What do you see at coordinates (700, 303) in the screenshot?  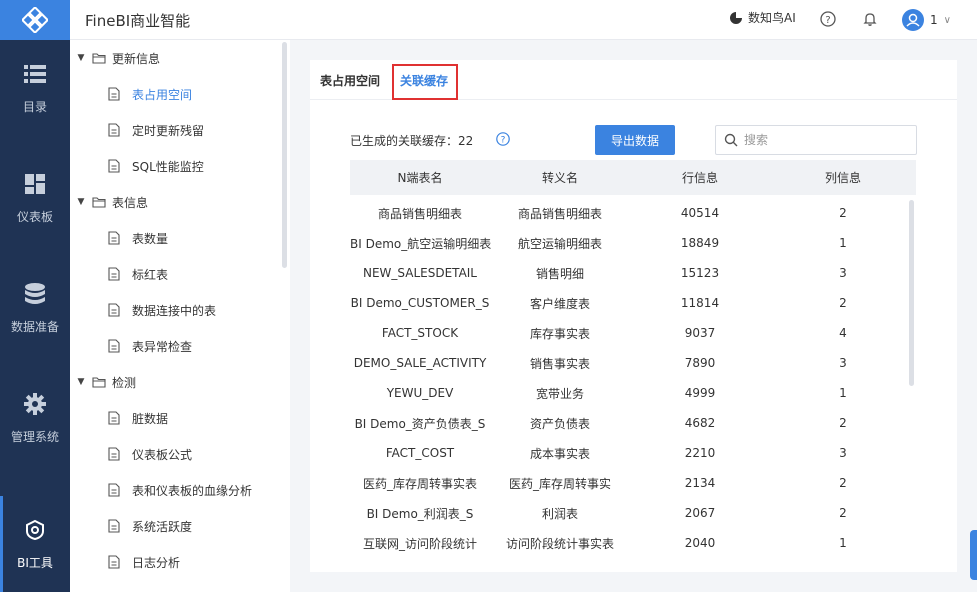 I see `cell-rows: 11814` at bounding box center [700, 303].